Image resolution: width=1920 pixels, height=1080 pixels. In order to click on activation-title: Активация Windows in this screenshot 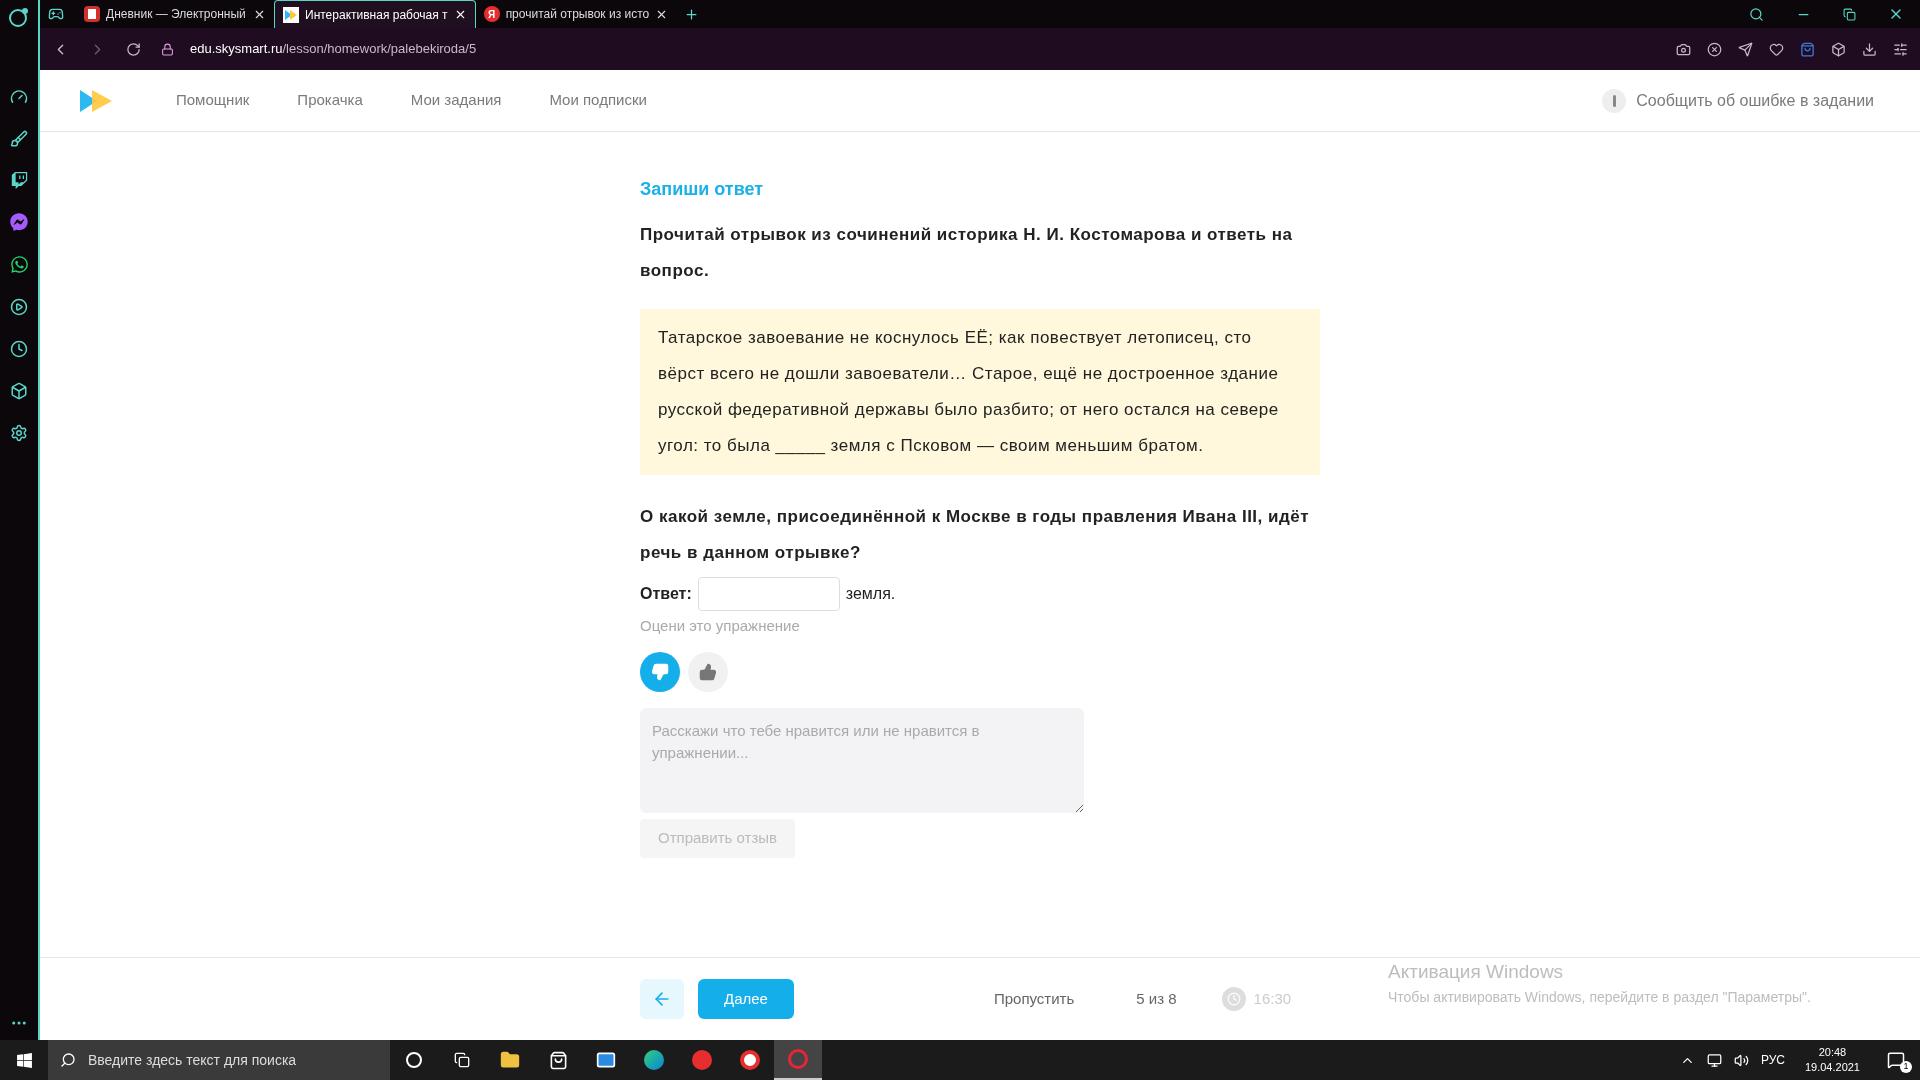, I will do `click(1476, 972)`.